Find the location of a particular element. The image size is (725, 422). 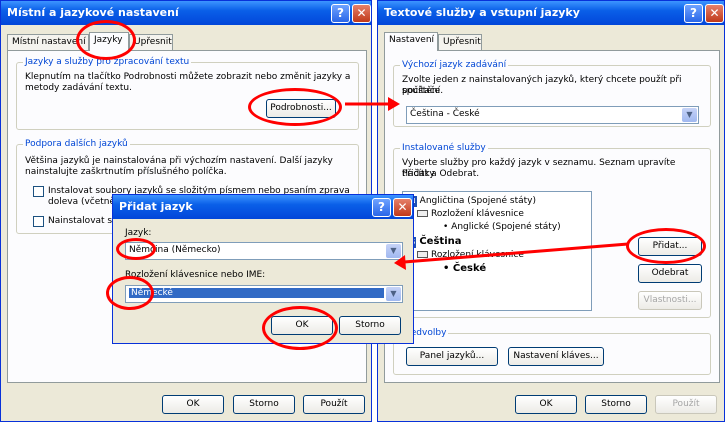

additional-languages-group-label: Podpora dalších jazyků is located at coordinates (76, 144).